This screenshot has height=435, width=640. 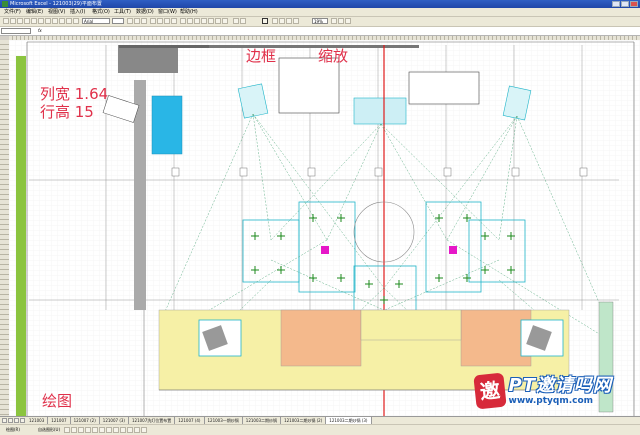 What do you see at coordinates (137, 21) in the screenshot?
I see `italic-icon` at bounding box center [137, 21].